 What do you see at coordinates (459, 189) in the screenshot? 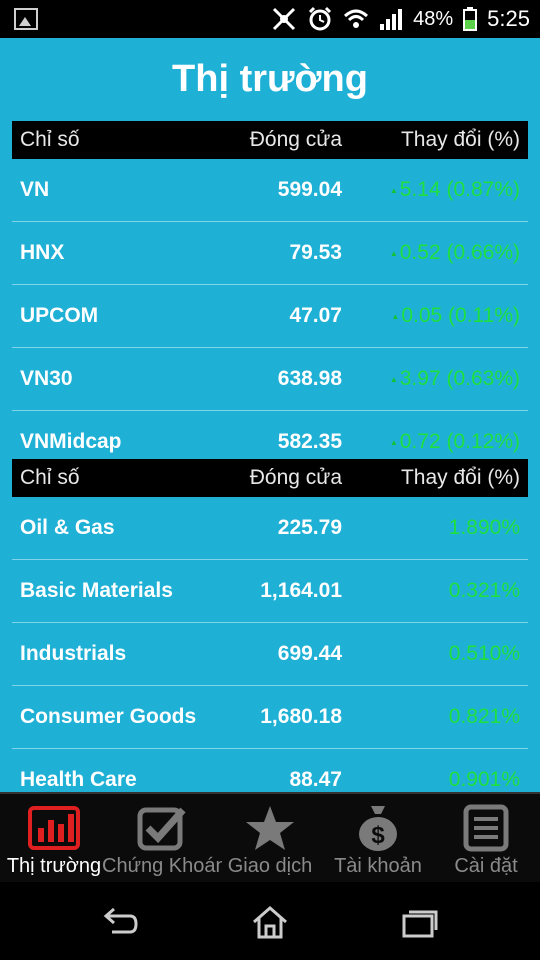
I see `change-value: 5.14 (0.87%)` at bounding box center [459, 189].